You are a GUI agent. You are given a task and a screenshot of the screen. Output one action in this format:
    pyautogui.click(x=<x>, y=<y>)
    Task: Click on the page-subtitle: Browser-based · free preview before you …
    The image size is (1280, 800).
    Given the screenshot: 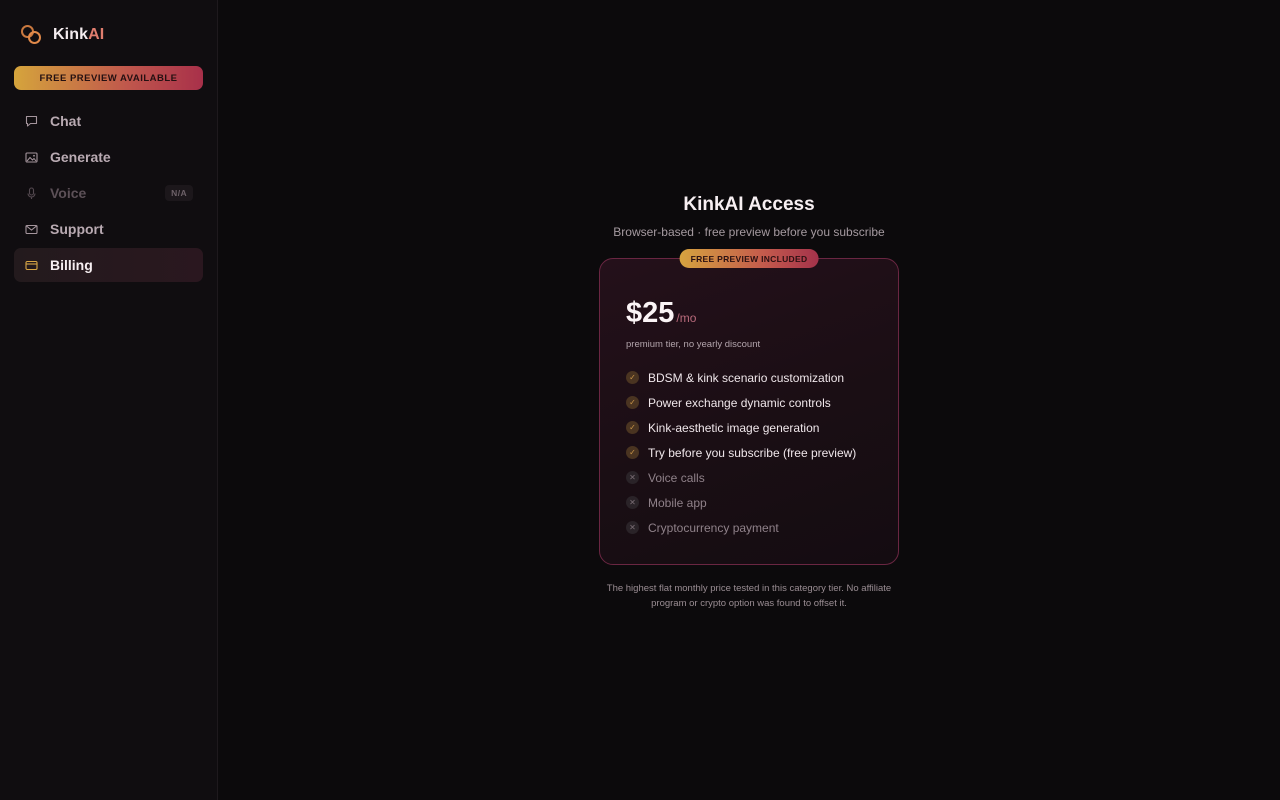 What is the action you would take?
    pyautogui.click(x=749, y=232)
    